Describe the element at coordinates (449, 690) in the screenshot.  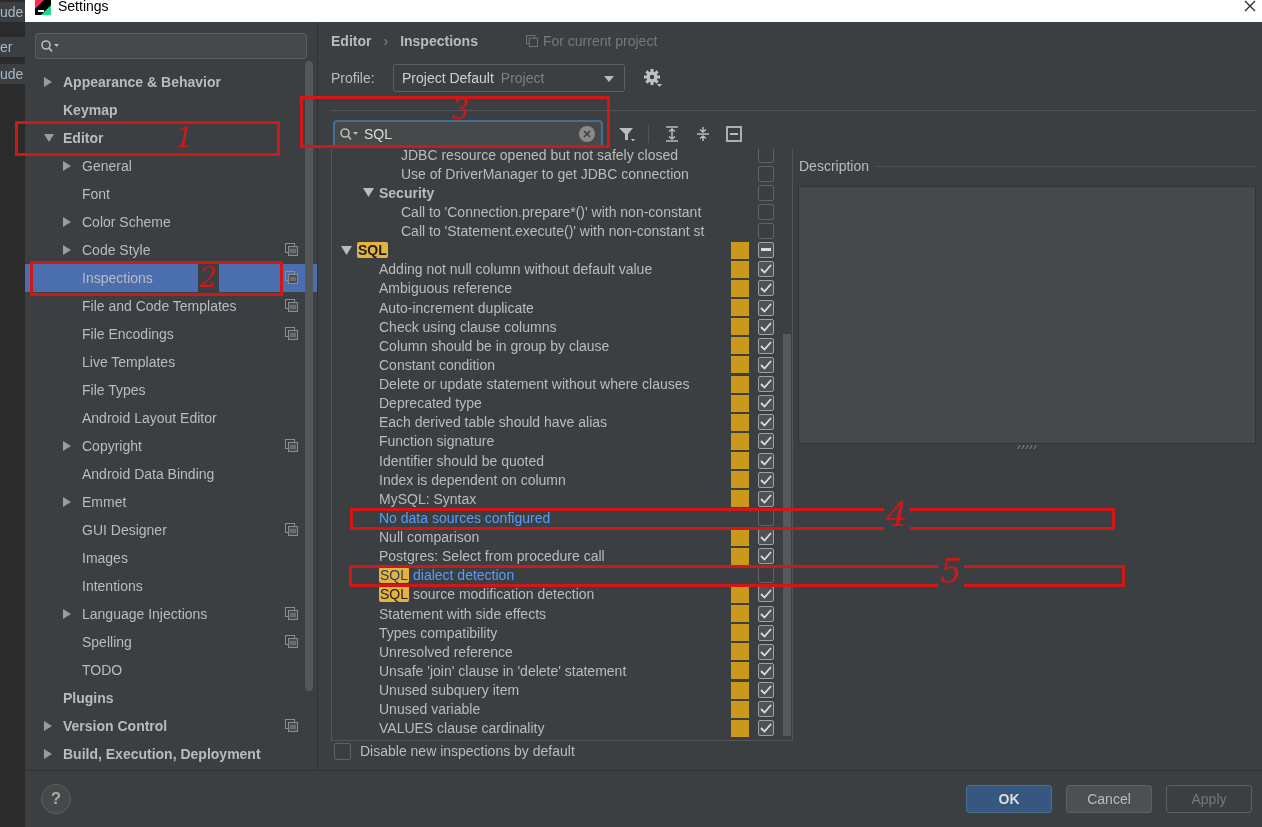
I see `inspection-name: Unused subquery item` at that location.